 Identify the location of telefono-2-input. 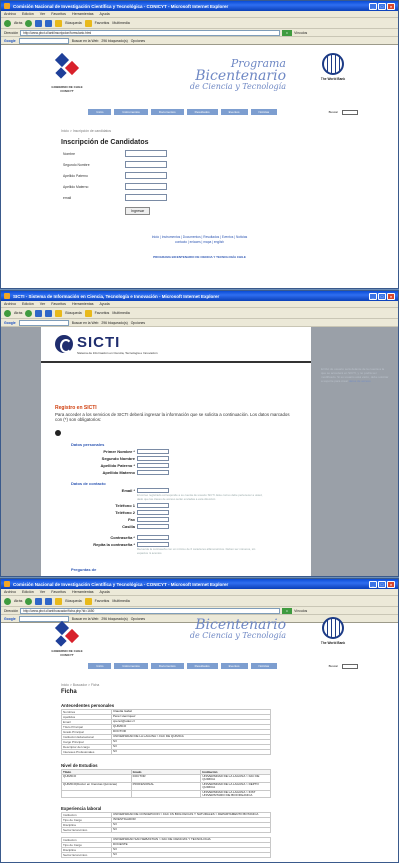
(153, 512).